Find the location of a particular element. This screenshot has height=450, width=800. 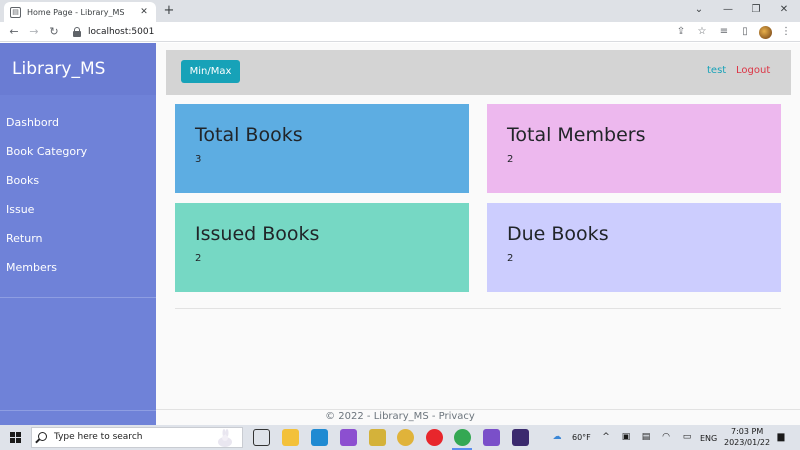

search-icon is located at coordinates (42, 436).